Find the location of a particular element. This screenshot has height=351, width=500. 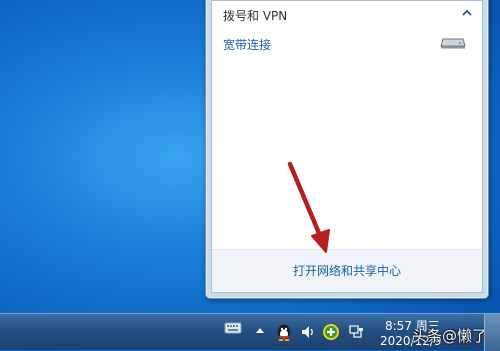

show-hidden-icons-icon is located at coordinates (260, 330).